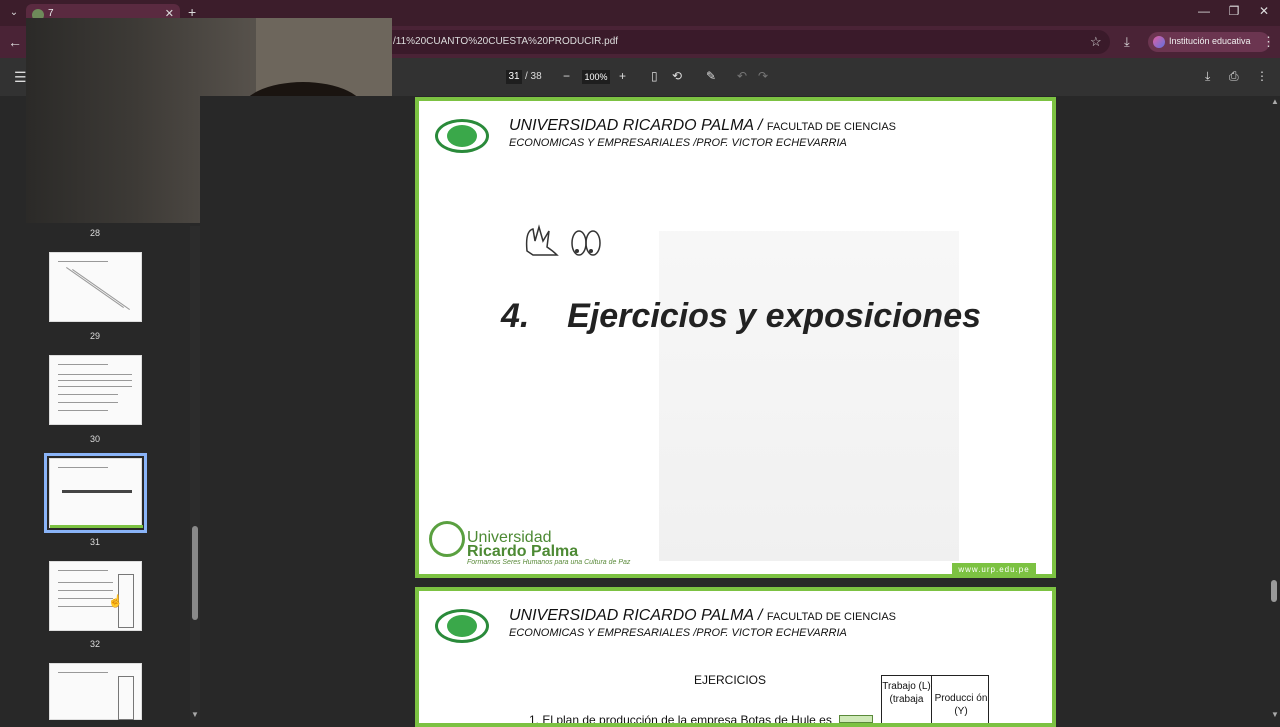 The height and width of the screenshot is (727, 1280). Describe the element at coordinates (1234, 76) in the screenshot. I see `print-icon: ⎙` at that location.